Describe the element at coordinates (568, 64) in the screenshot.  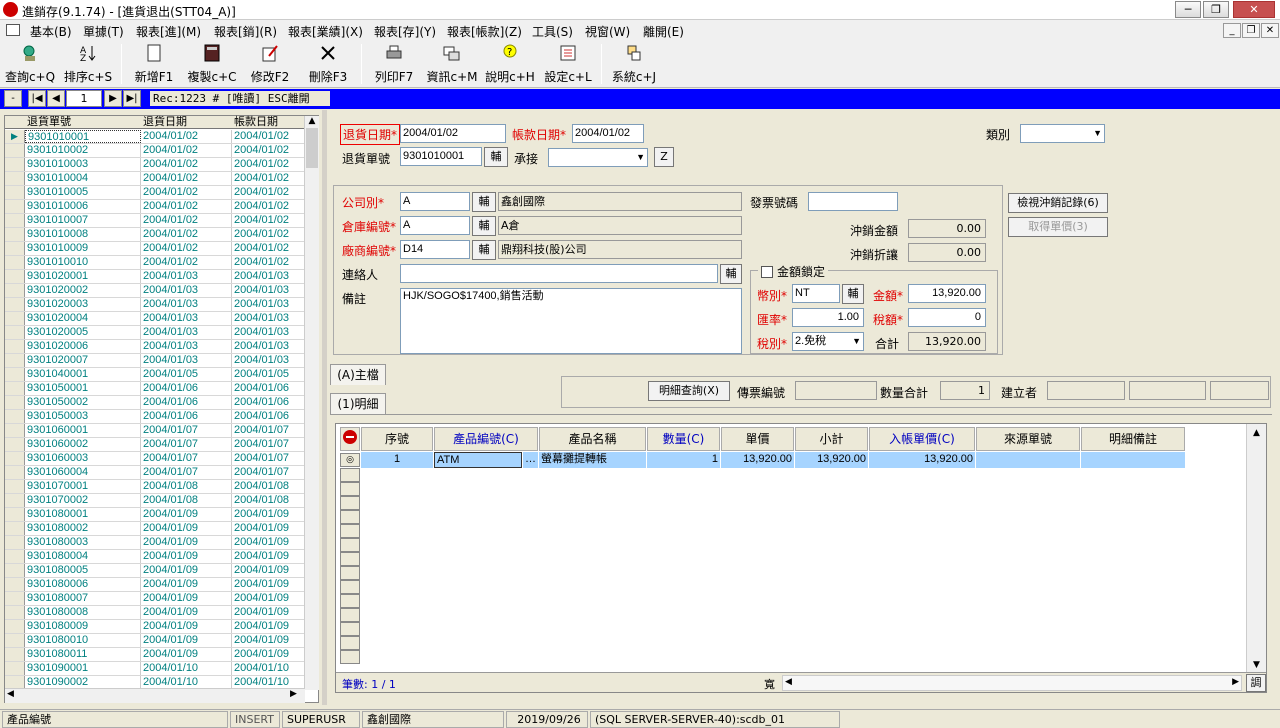
I see `settings-button: 設定c+L` at that location.